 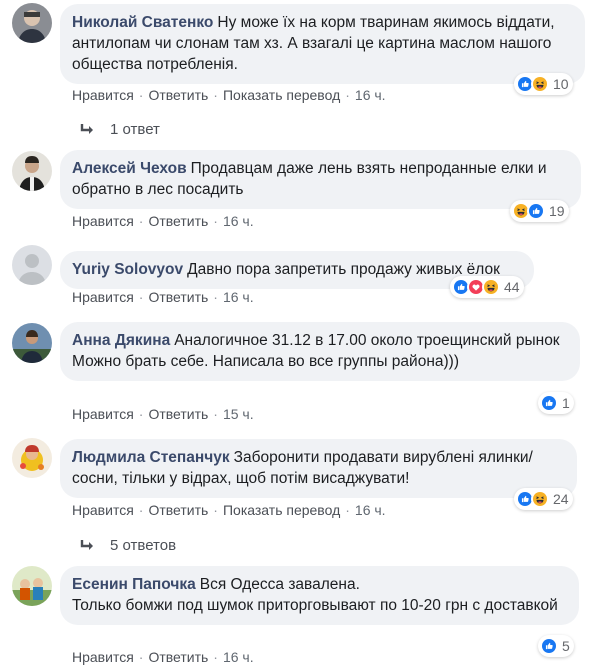 I want to click on comment-actions: Нравится · Ответить · 15 ч., so click(x=163, y=414).